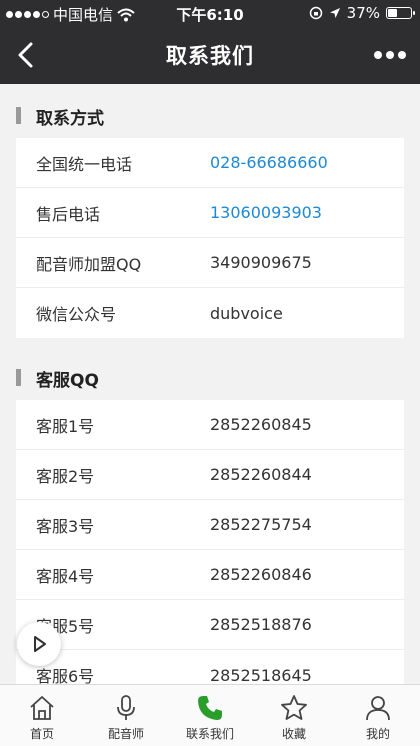  Describe the element at coordinates (65, 675) in the screenshot. I see `row-label: 客服6号` at that location.